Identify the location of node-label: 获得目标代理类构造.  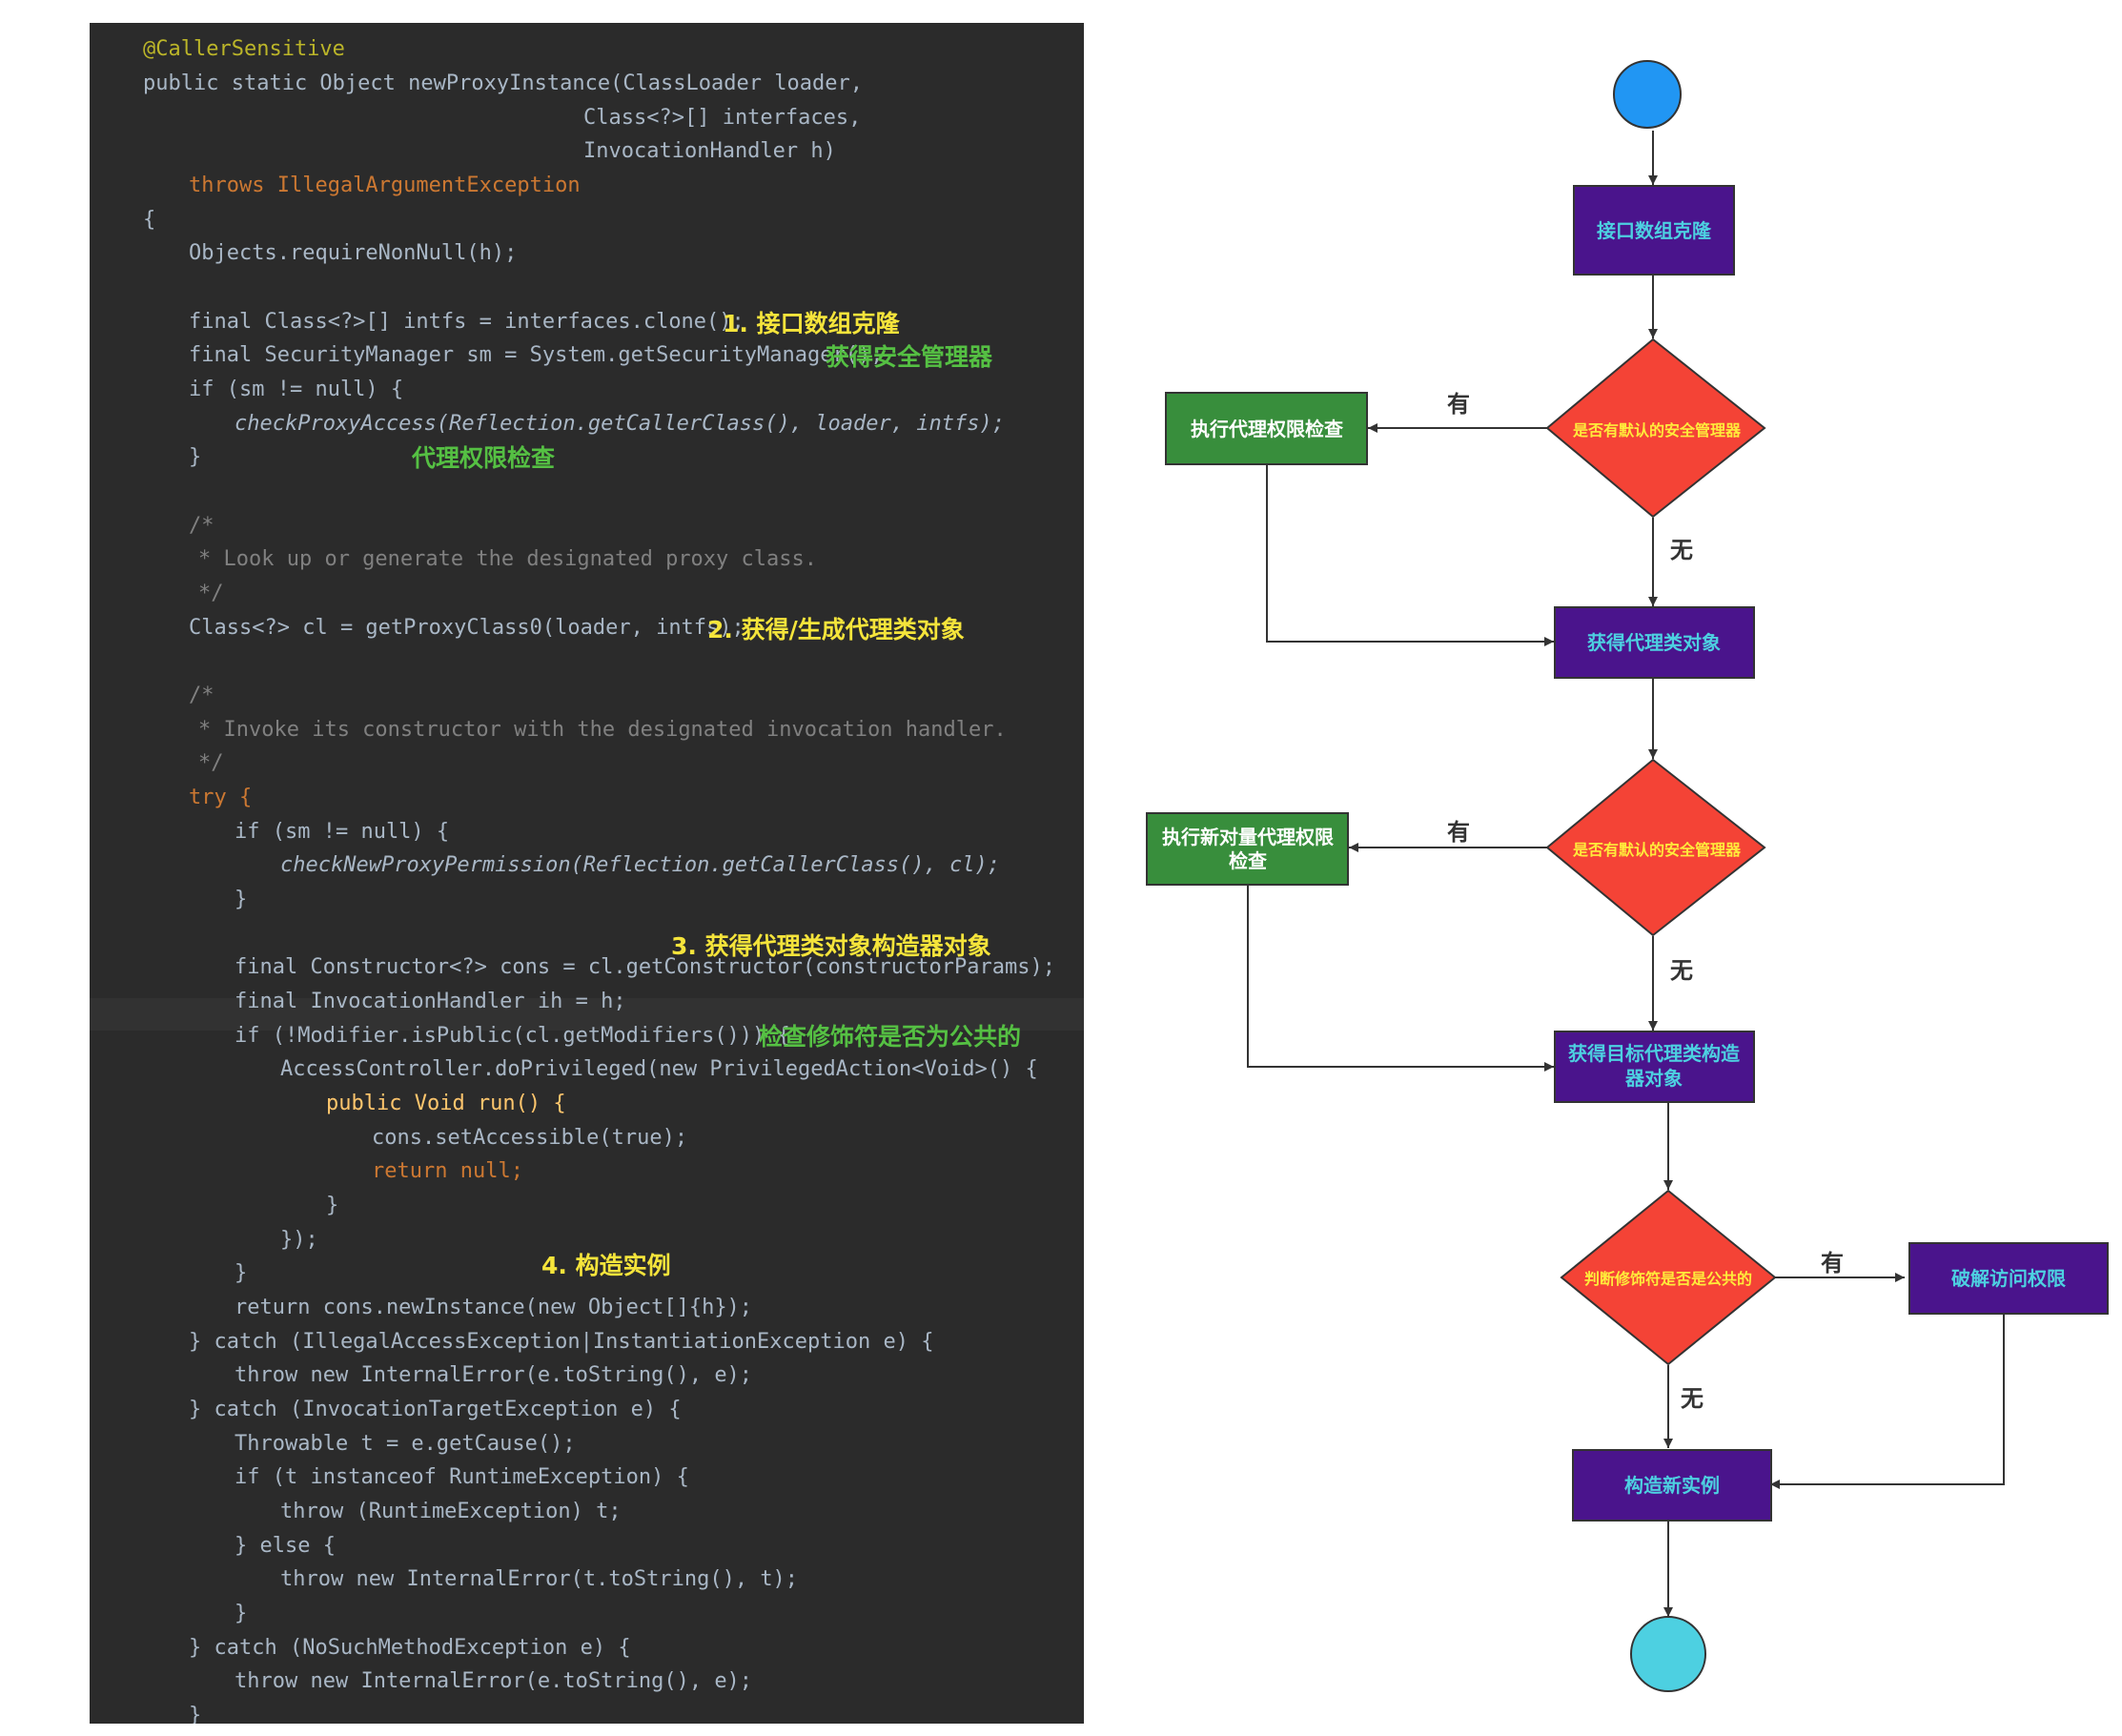
(1654, 1053).